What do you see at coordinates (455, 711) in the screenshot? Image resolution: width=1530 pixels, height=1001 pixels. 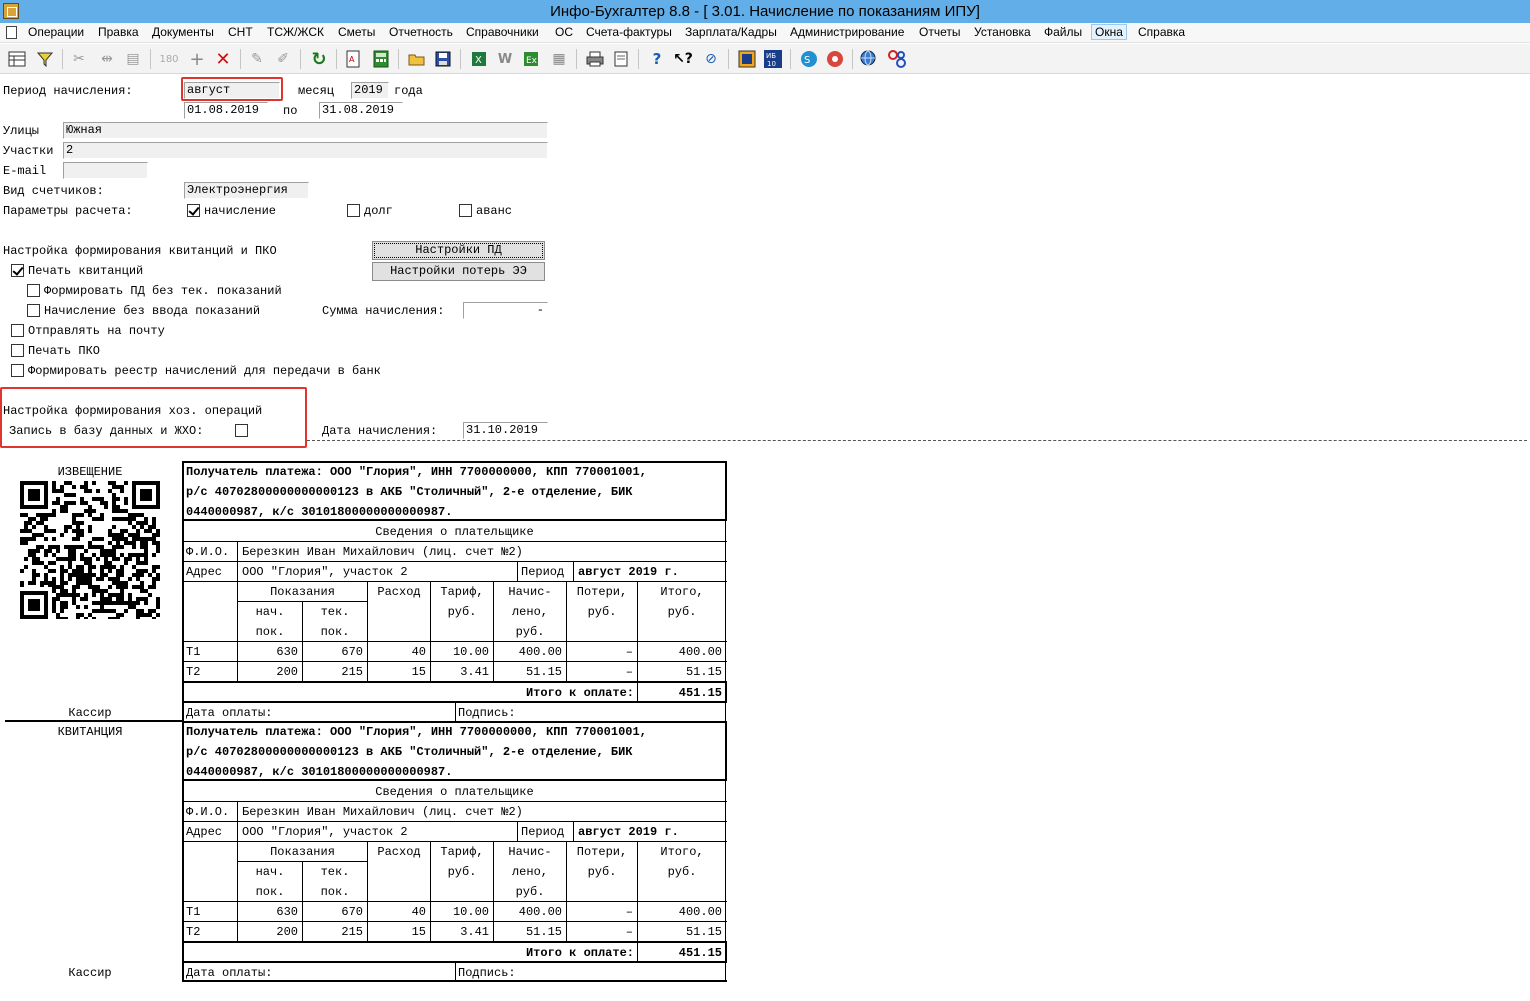 I see `notice-vl-sign` at bounding box center [455, 711].